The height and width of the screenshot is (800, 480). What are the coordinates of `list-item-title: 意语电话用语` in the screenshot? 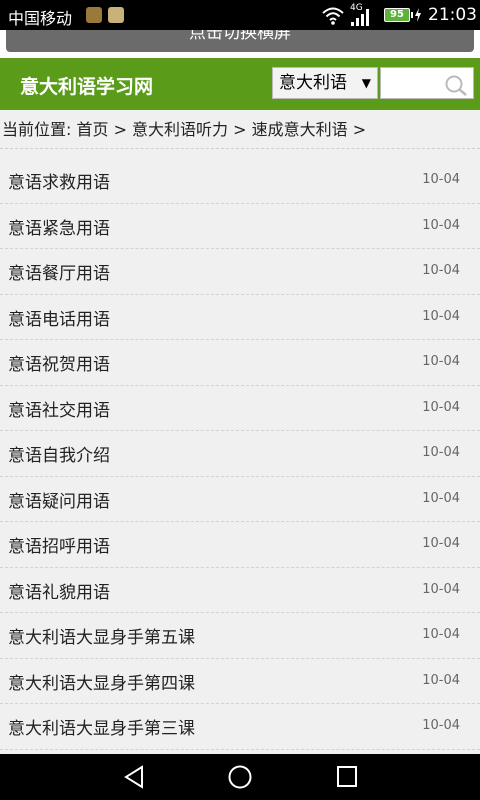 It's located at (59, 317).